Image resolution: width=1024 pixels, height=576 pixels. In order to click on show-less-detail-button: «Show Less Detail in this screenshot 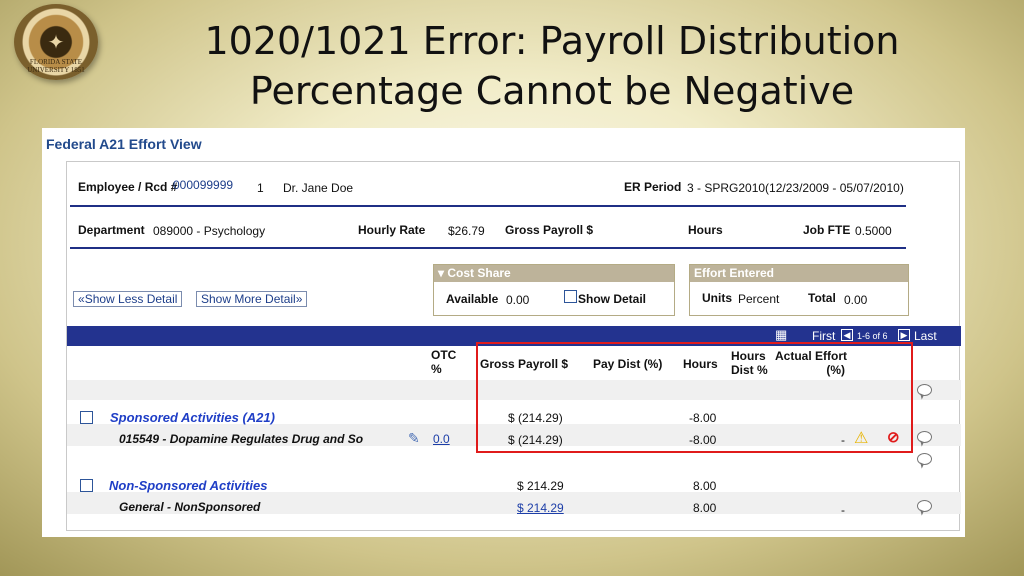, I will do `click(128, 299)`.